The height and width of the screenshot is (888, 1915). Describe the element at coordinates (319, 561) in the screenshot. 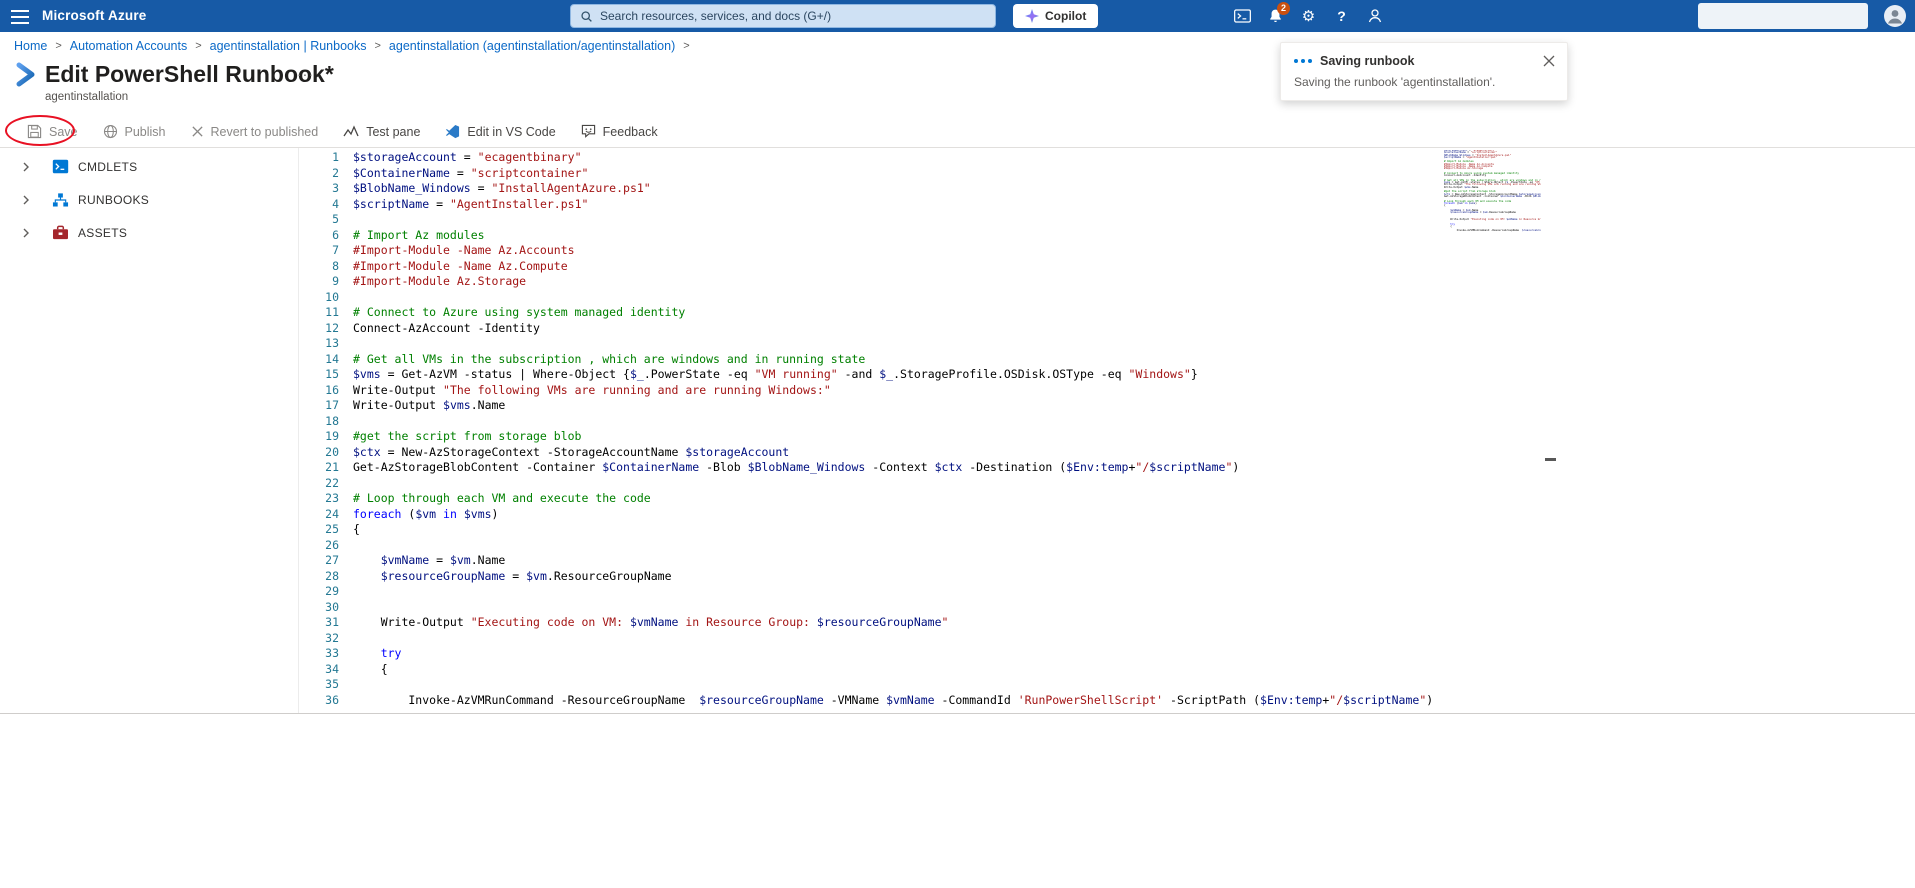

I see `line-number: 27` at that location.